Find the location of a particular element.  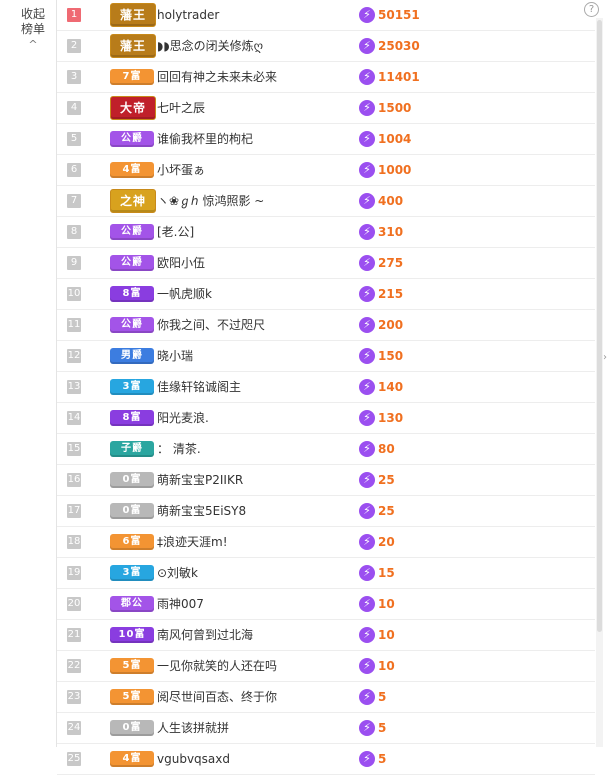

ranking-row: 3 7富 回回有神之未来未必来 ⚡ 11401 is located at coordinates (326, 77).